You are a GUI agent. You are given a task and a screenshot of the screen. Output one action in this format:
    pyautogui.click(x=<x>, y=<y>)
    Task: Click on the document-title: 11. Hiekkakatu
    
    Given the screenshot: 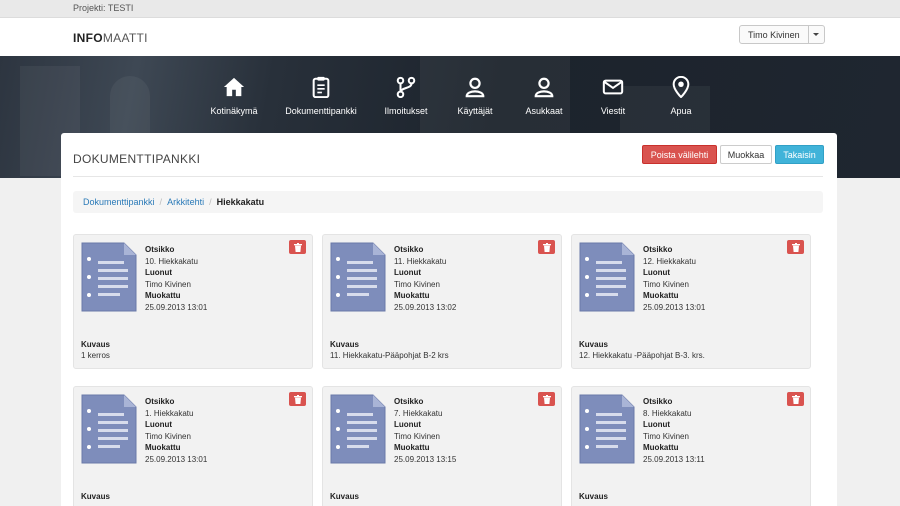 What is the action you would take?
    pyautogui.click(x=425, y=262)
    